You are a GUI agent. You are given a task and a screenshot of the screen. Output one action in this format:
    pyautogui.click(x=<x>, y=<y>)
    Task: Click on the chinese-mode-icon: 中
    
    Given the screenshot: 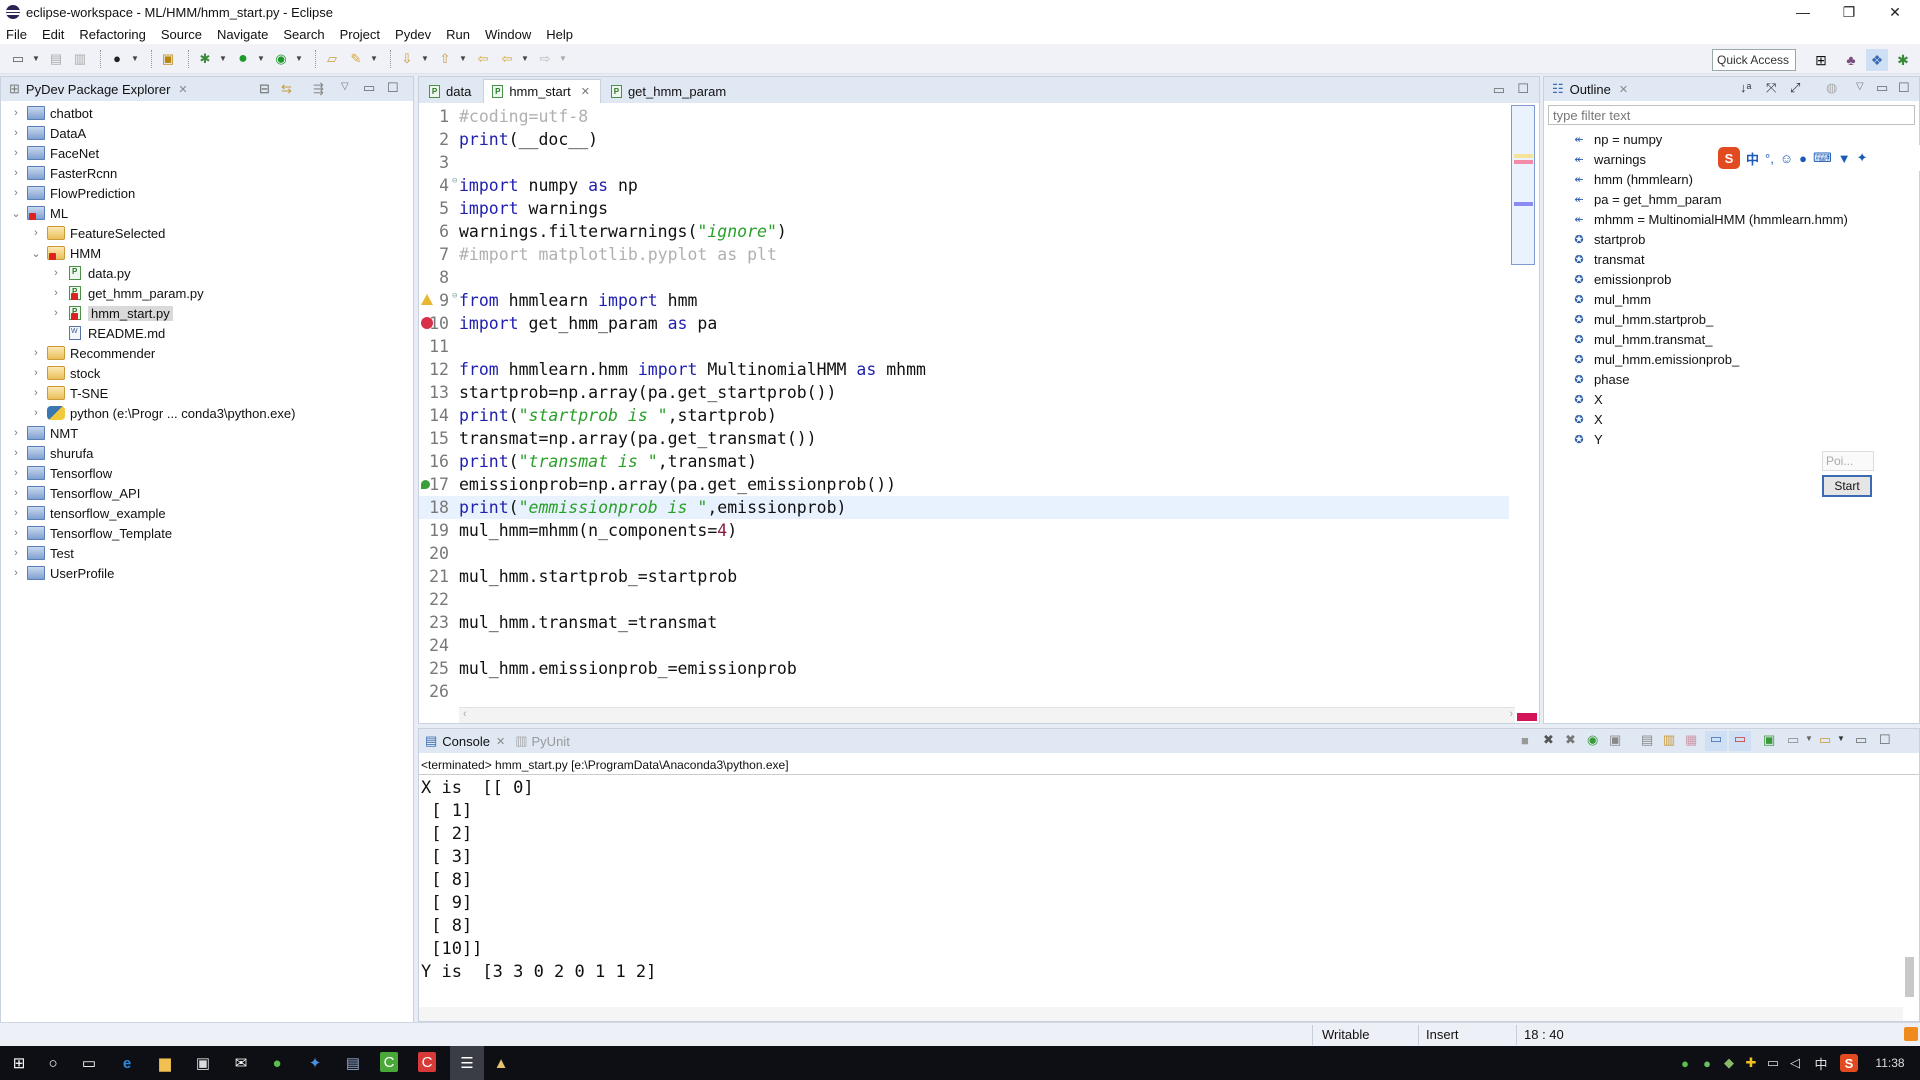 What is the action you would take?
    pyautogui.click(x=1752, y=158)
    